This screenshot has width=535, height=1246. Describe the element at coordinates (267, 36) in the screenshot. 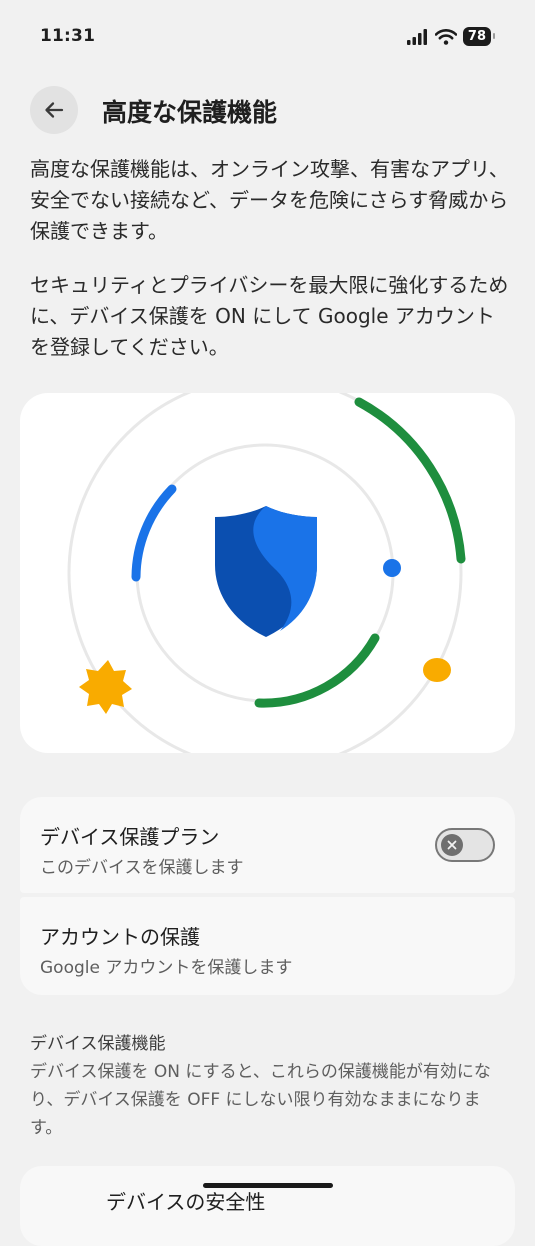

I see `status-bar: 11:31 78` at that location.